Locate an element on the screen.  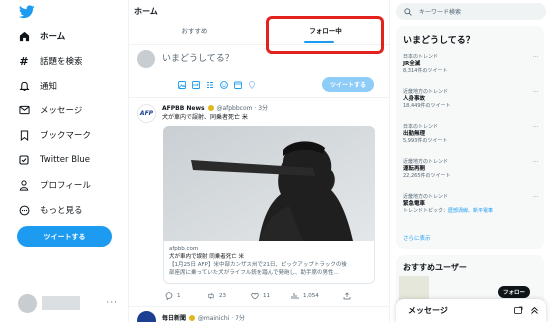
tweet-time: 3分 is located at coordinates (263, 108).